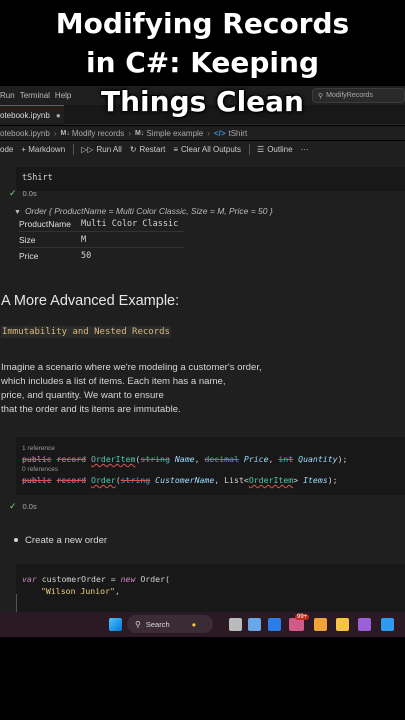 The height and width of the screenshot is (720, 405). What do you see at coordinates (17, 212) in the screenshot?
I see `chevron-down-icon: ▼` at bounding box center [17, 212].